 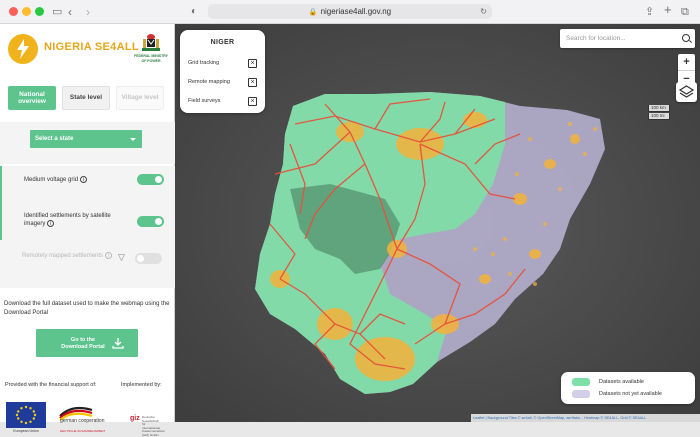 What do you see at coordinates (209, 82) in the screenshot?
I see `remote-mapping-item: Remote mapping` at bounding box center [209, 82].